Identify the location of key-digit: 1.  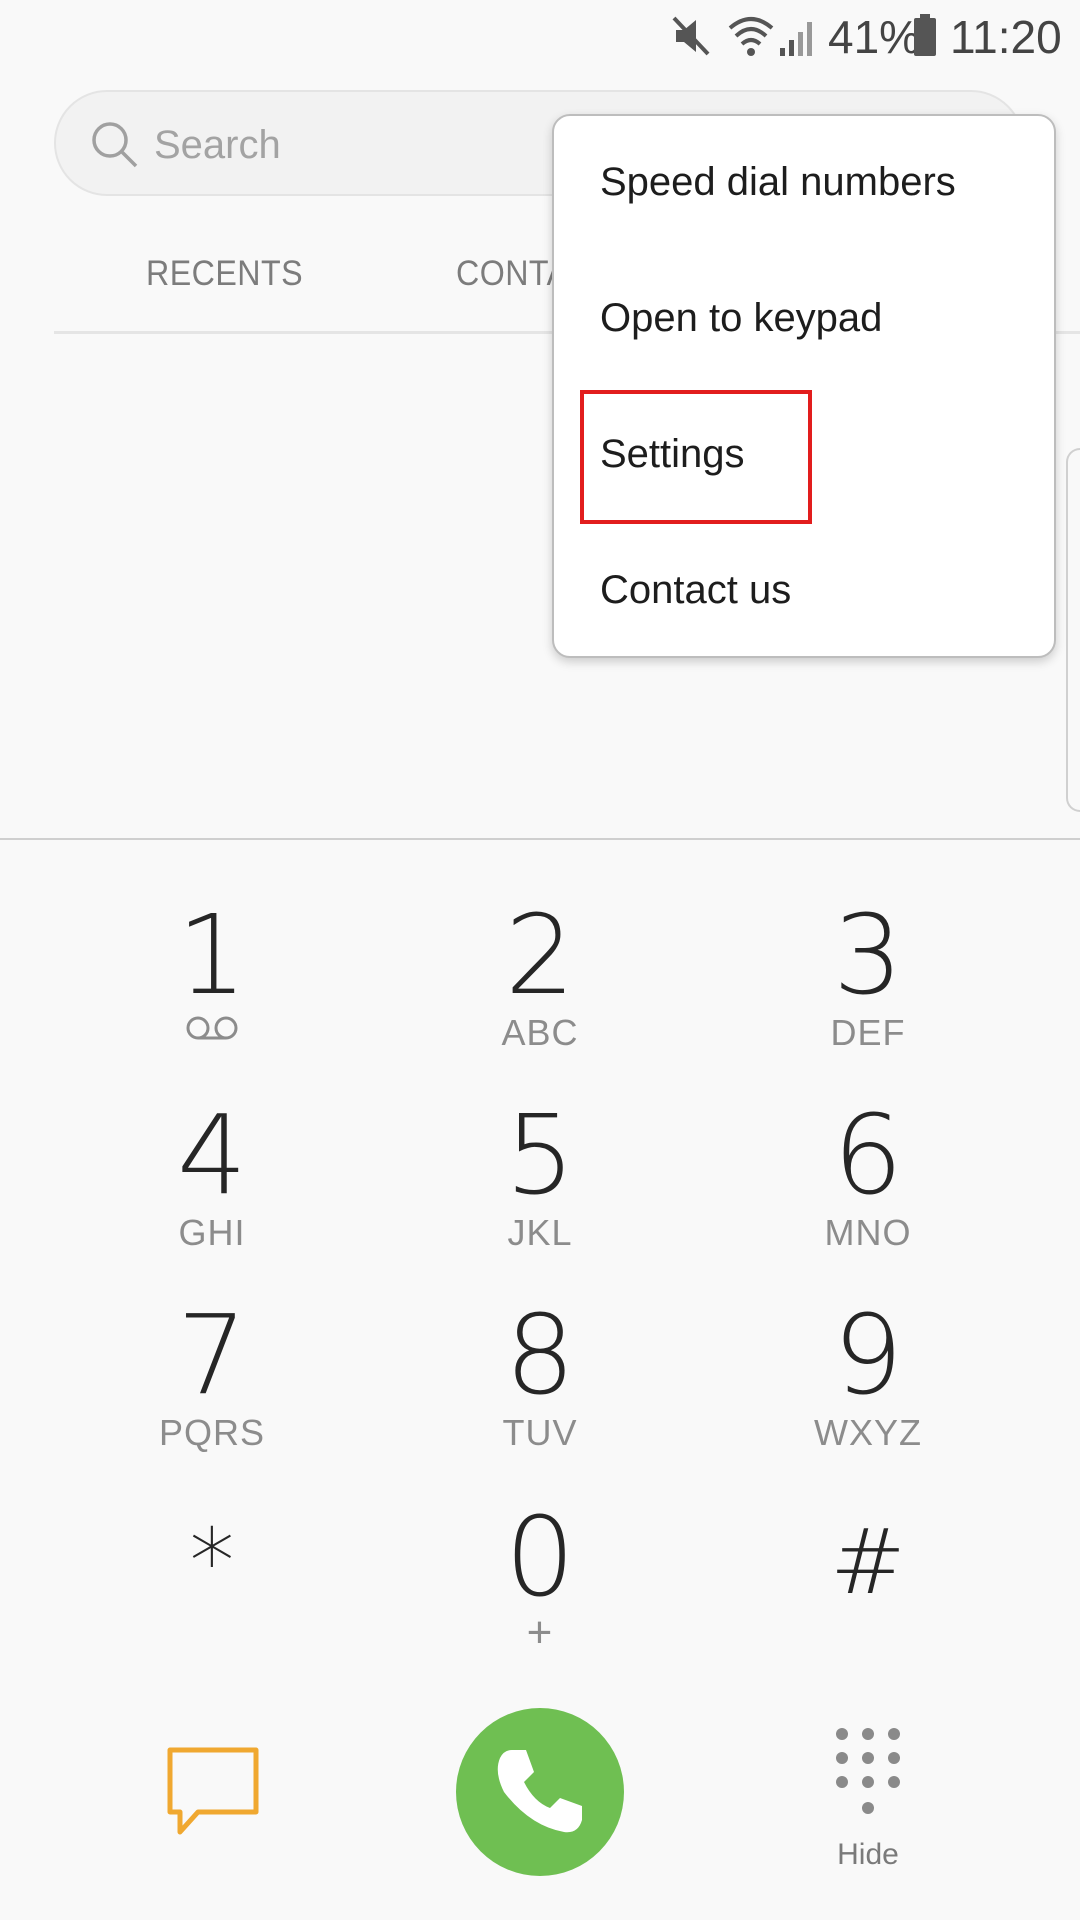
(212, 955).